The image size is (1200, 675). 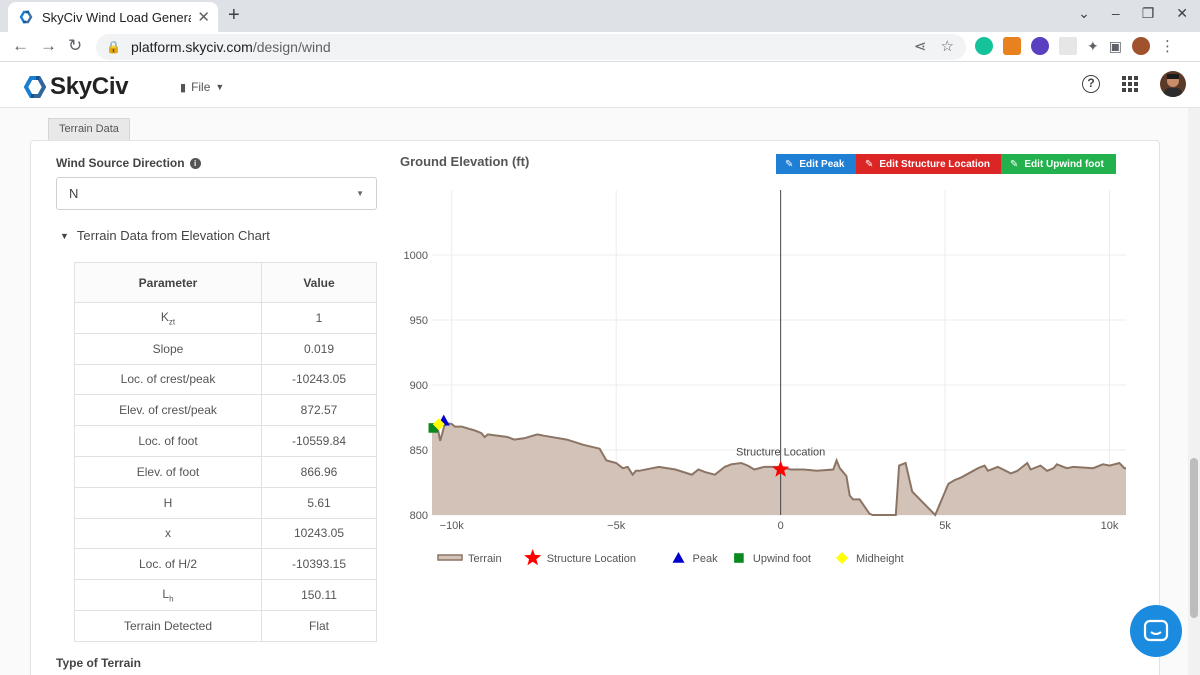 I want to click on table-row: H 5.61, so click(x=225, y=502).